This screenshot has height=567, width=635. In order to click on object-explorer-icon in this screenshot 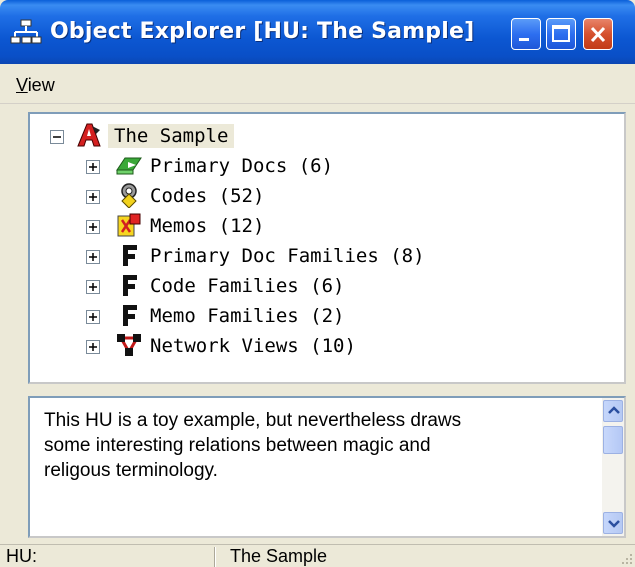, I will do `click(26, 31)`.